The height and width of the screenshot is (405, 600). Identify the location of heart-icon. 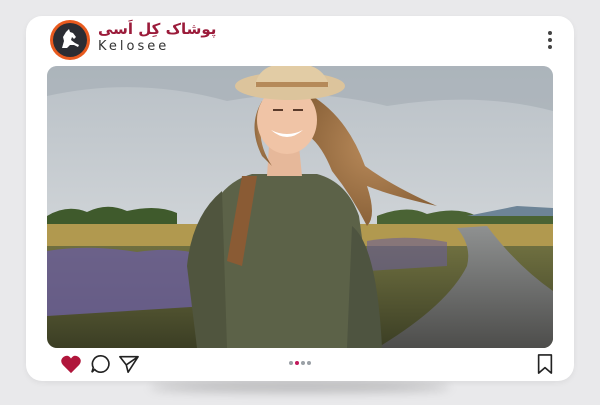
(71, 364).